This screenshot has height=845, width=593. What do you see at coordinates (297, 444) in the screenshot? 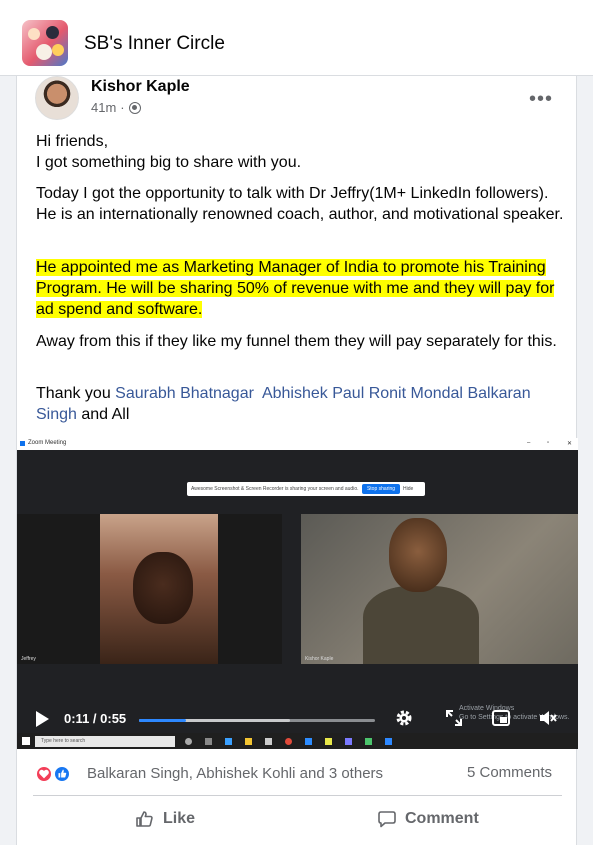
I see `zoom-title-bar: Zoom Meeting – ▫ ✕` at bounding box center [297, 444].